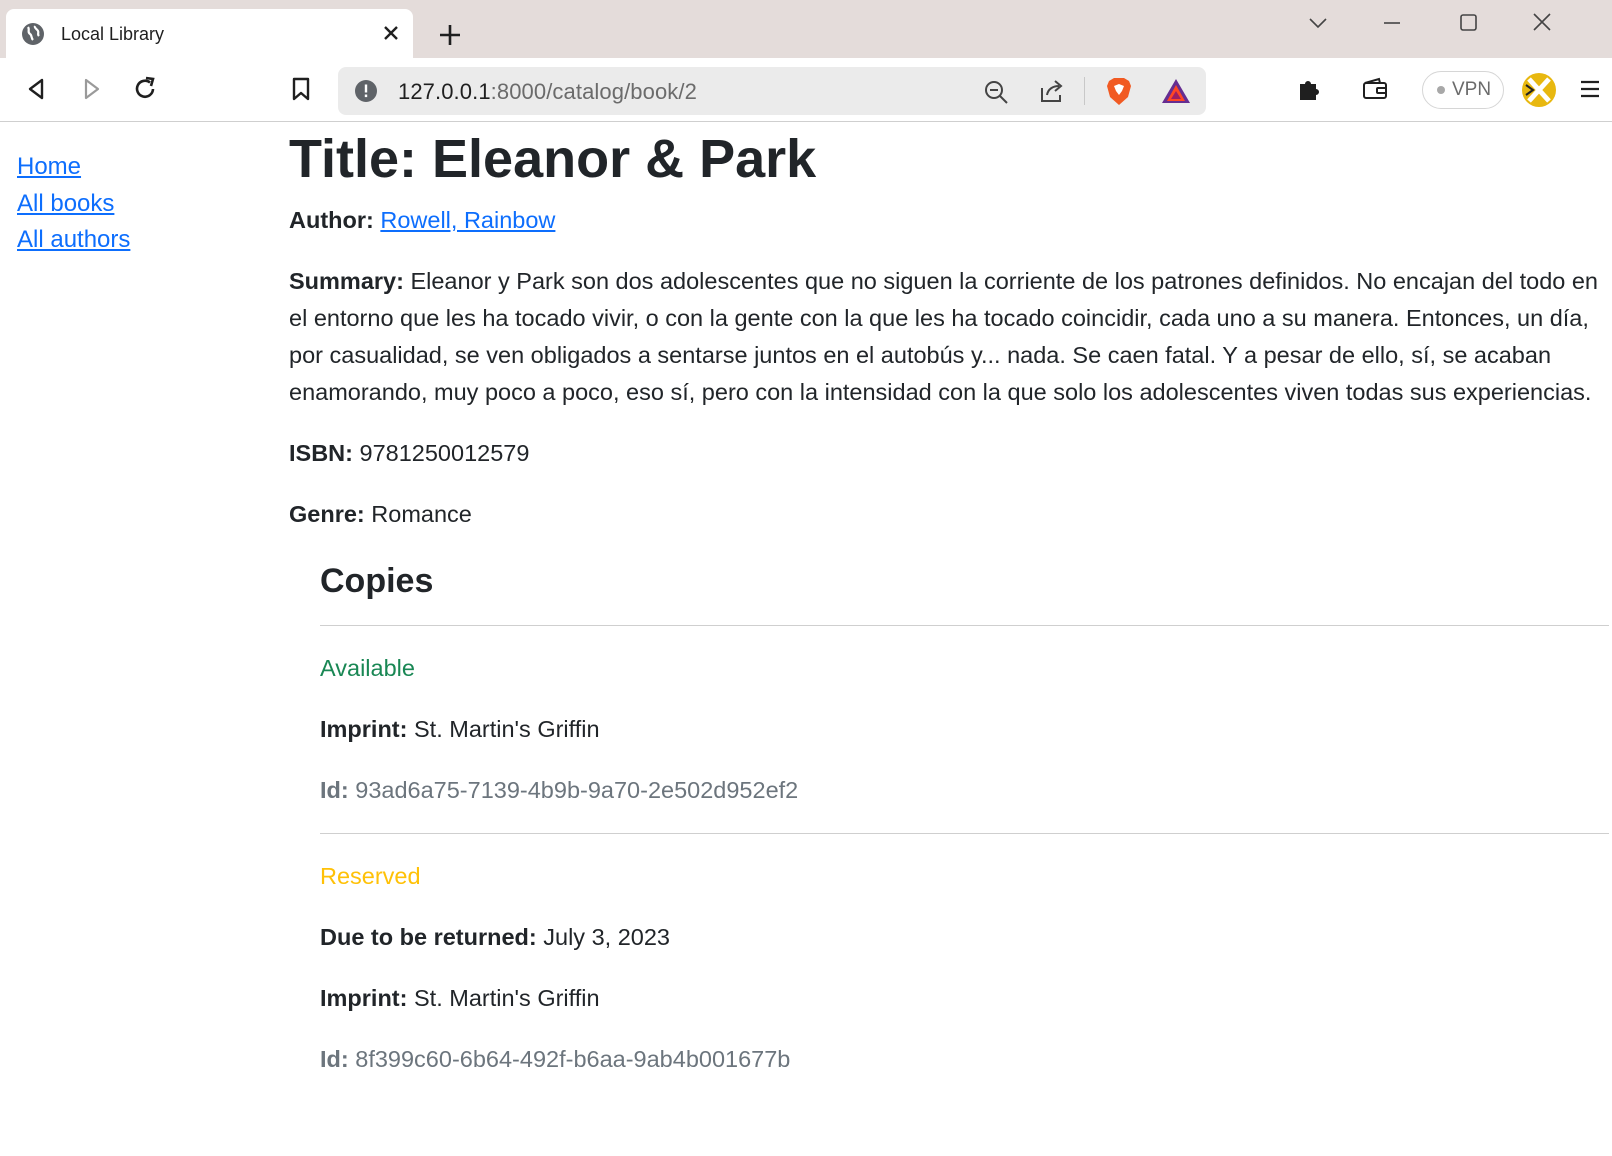 The image size is (1612, 1156). What do you see at coordinates (391, 33) in the screenshot?
I see `close-tab-icon` at bounding box center [391, 33].